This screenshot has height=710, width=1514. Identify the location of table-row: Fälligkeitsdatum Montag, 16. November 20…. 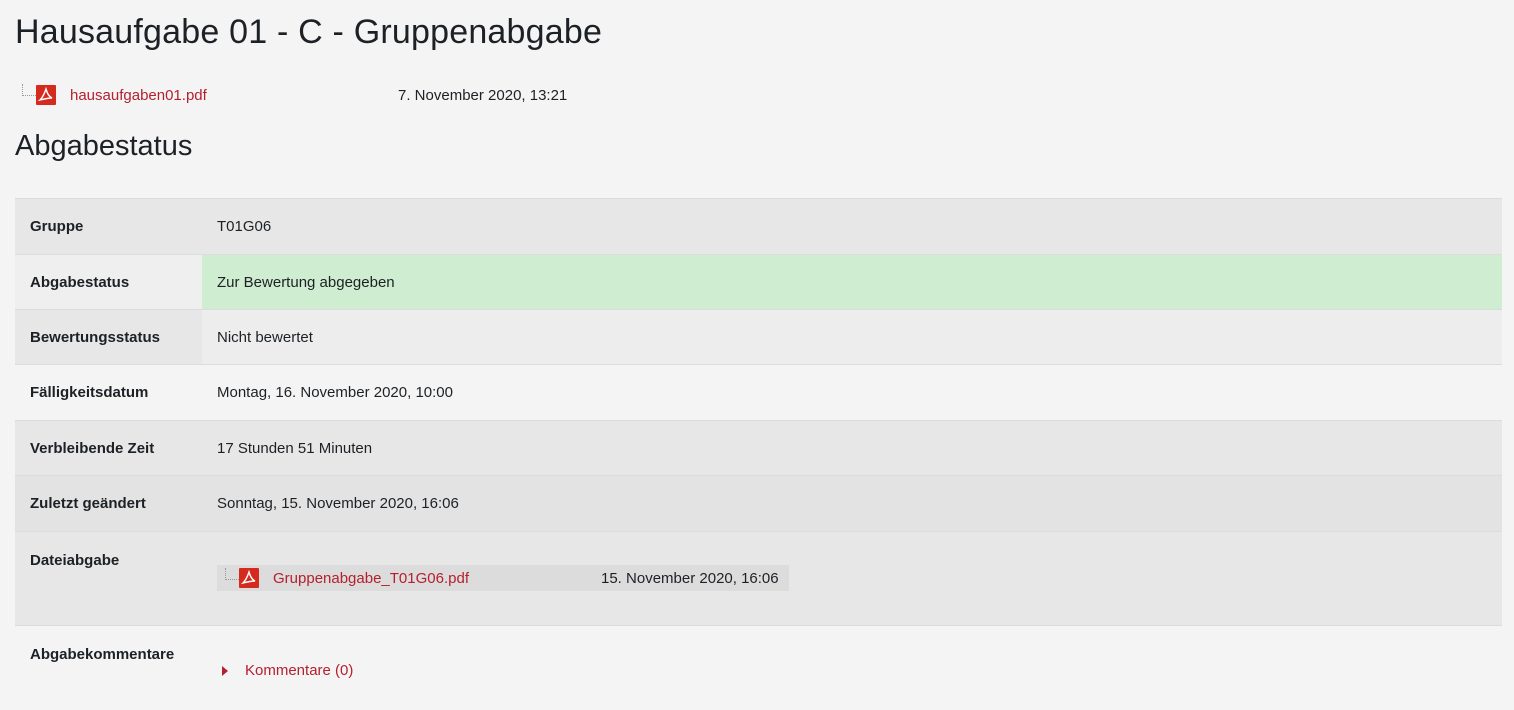
(758, 392).